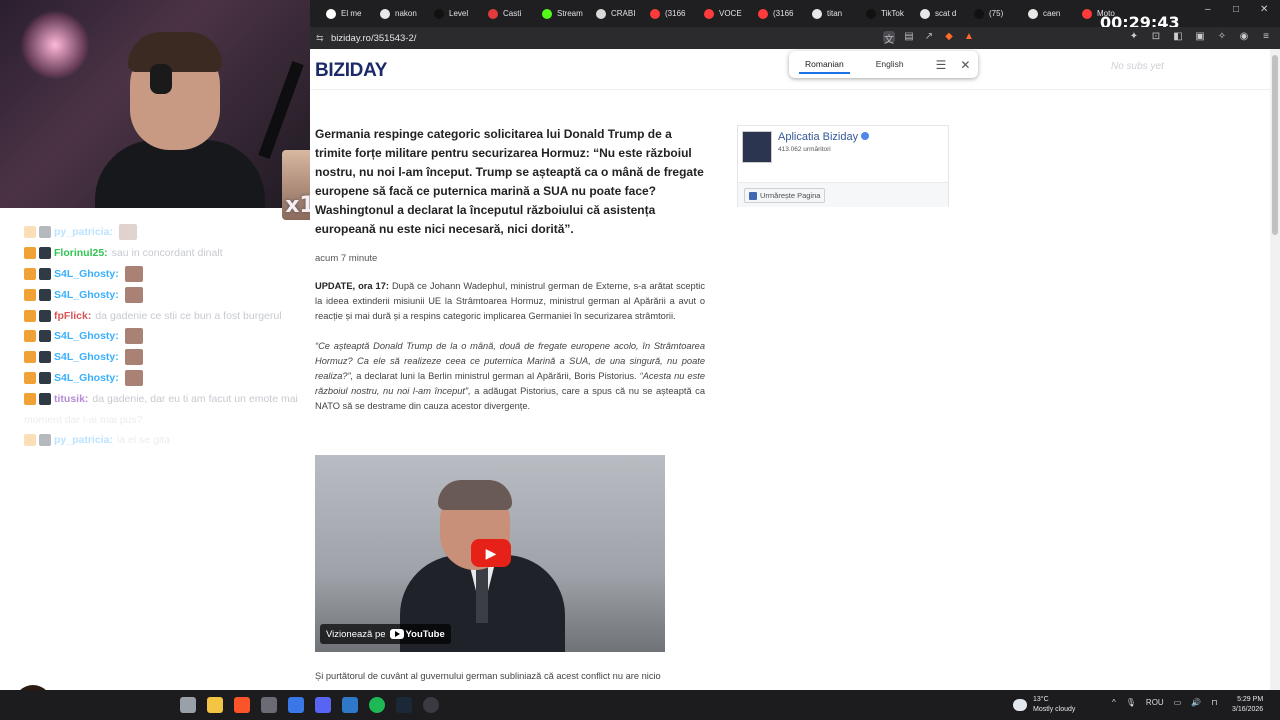 The image size is (1280, 720). What do you see at coordinates (71, 399) in the screenshot?
I see `chat-username: titusik:` at bounding box center [71, 399].